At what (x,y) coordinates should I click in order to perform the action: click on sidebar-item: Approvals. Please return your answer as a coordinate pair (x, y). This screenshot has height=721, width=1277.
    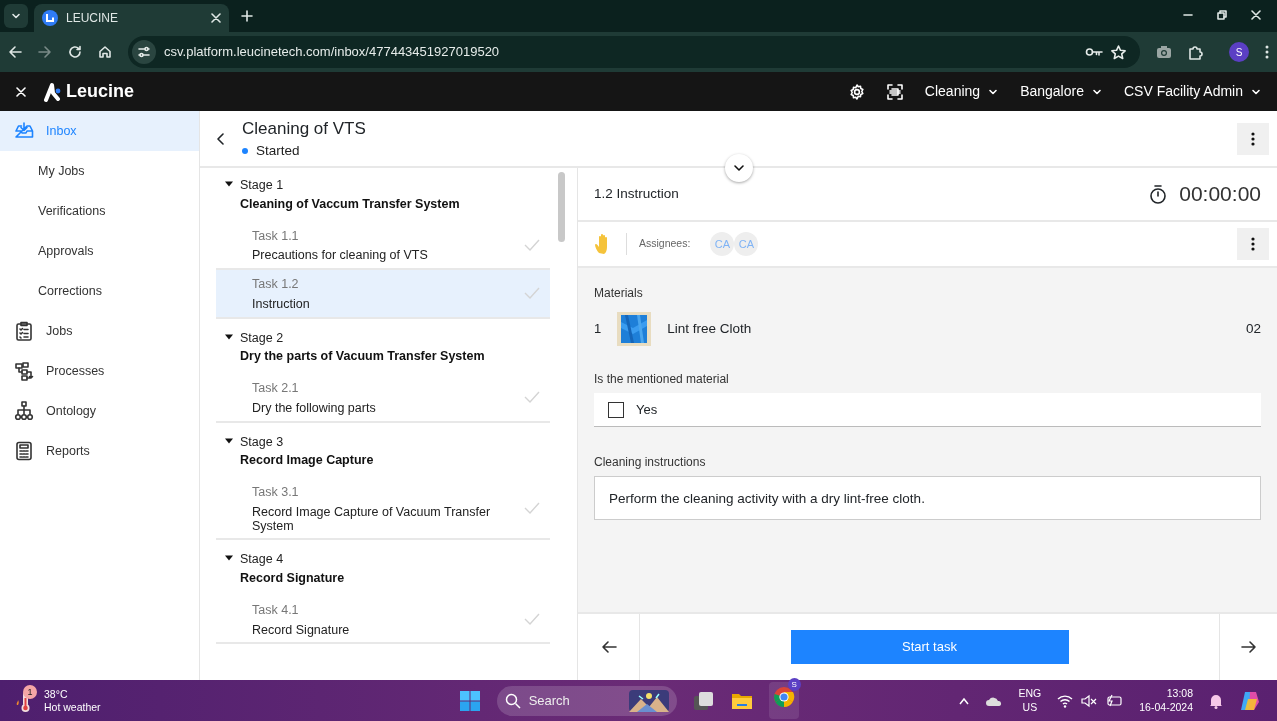
    Looking at the image, I should click on (99, 251).